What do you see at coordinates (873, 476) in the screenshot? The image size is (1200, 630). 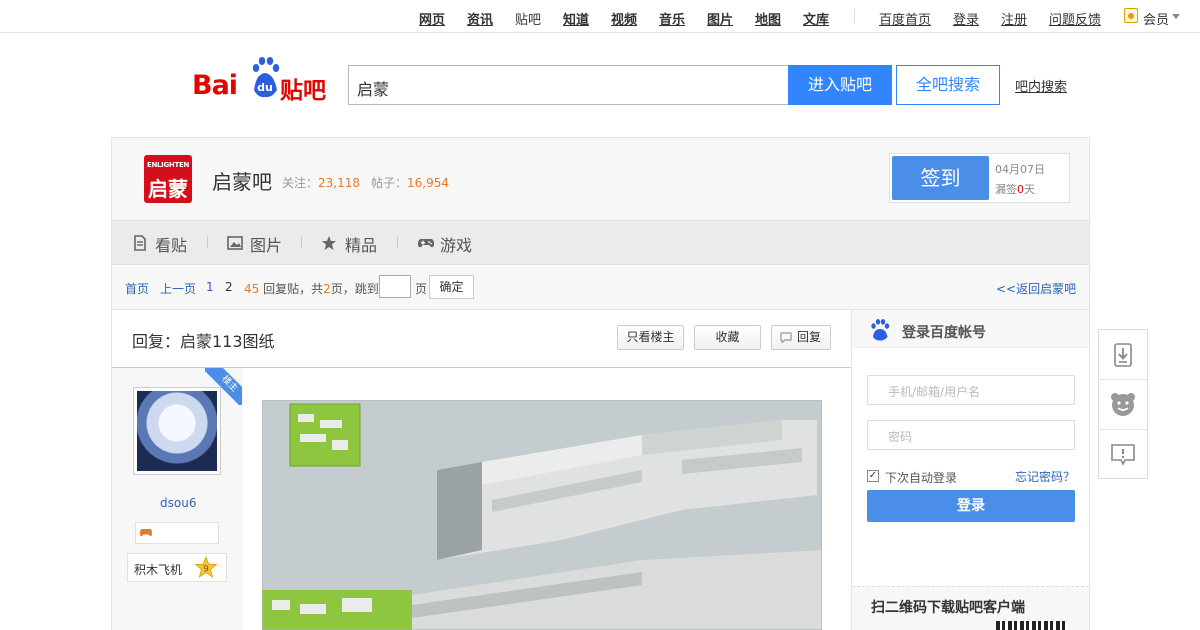 I see `remember-checkbox: ✓` at bounding box center [873, 476].